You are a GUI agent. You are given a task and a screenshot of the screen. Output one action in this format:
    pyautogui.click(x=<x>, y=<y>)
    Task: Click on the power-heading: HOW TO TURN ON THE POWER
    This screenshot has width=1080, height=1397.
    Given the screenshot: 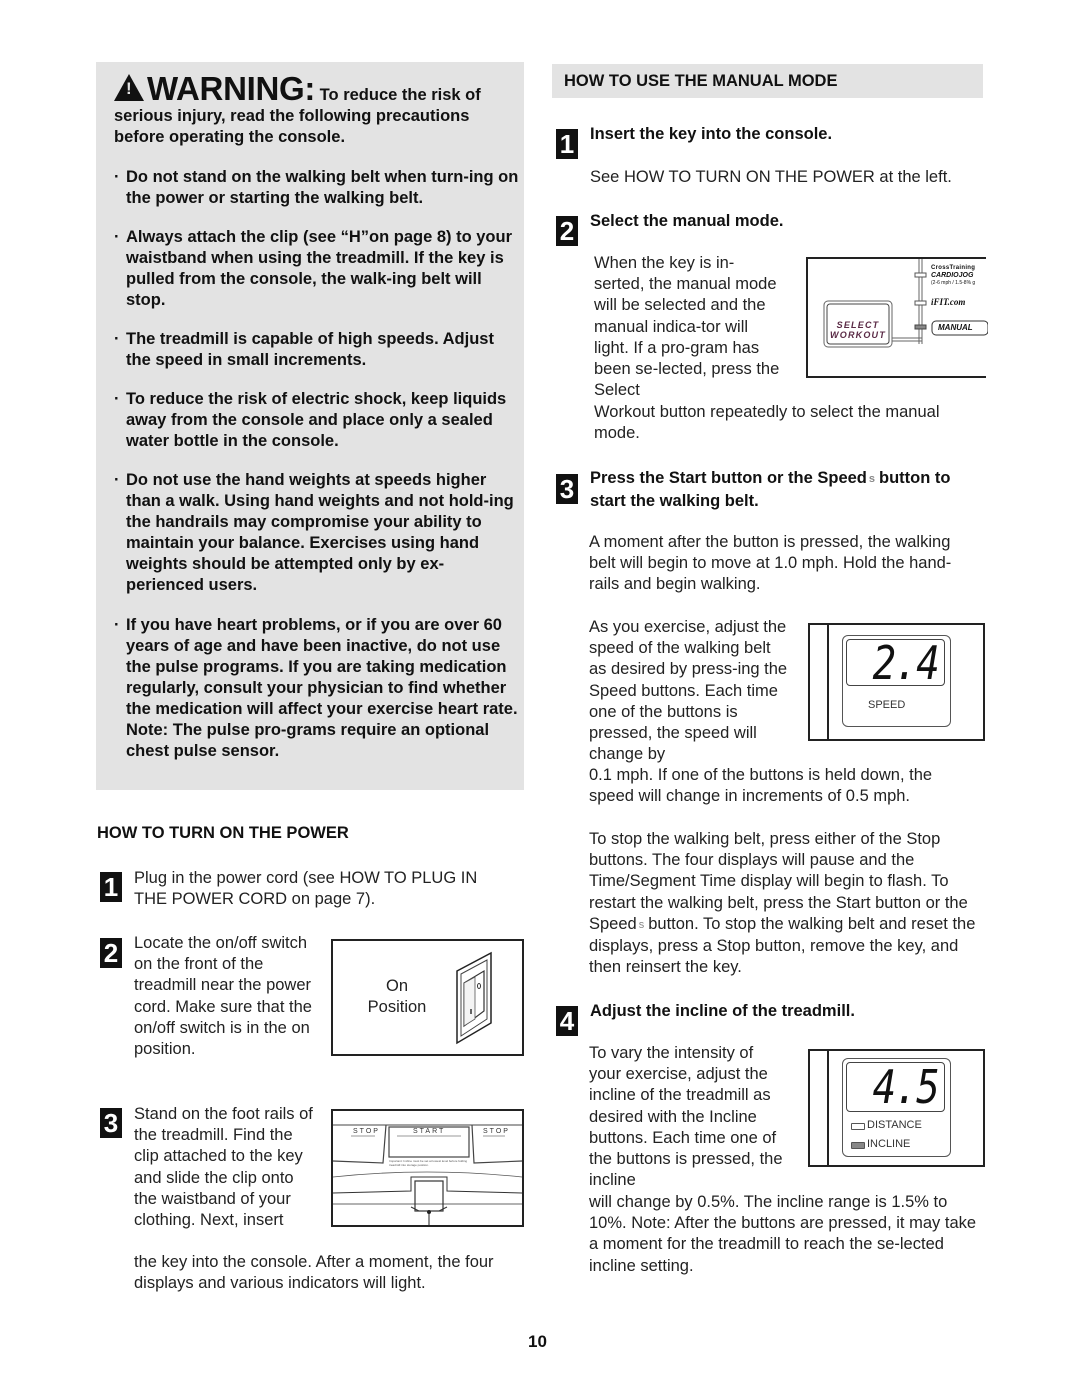 What is the action you would take?
    pyautogui.click(x=223, y=833)
    